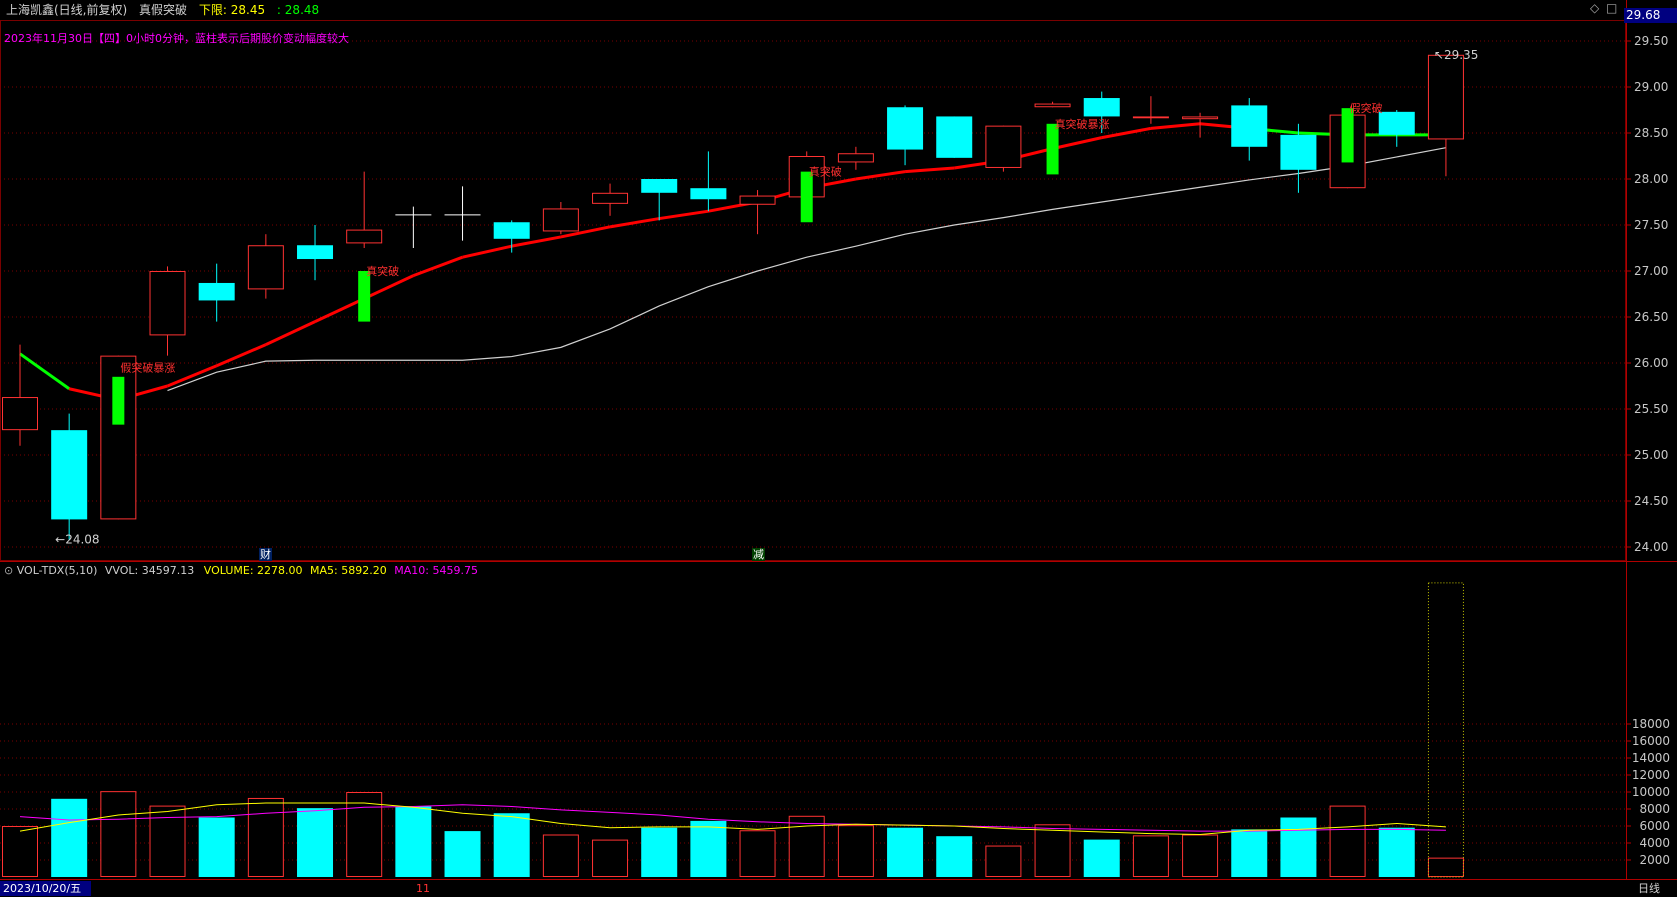 The image size is (1677, 897). Describe the element at coordinates (1651, 501) in the screenshot. I see `price-tick-label: 24.50` at that location.